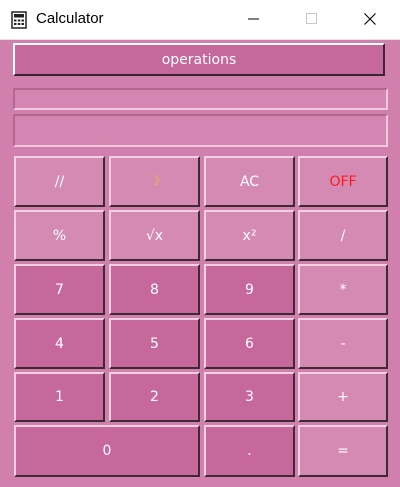 The height and width of the screenshot is (487, 400). What do you see at coordinates (154, 235) in the screenshot?
I see `square-root-button: √x` at bounding box center [154, 235].